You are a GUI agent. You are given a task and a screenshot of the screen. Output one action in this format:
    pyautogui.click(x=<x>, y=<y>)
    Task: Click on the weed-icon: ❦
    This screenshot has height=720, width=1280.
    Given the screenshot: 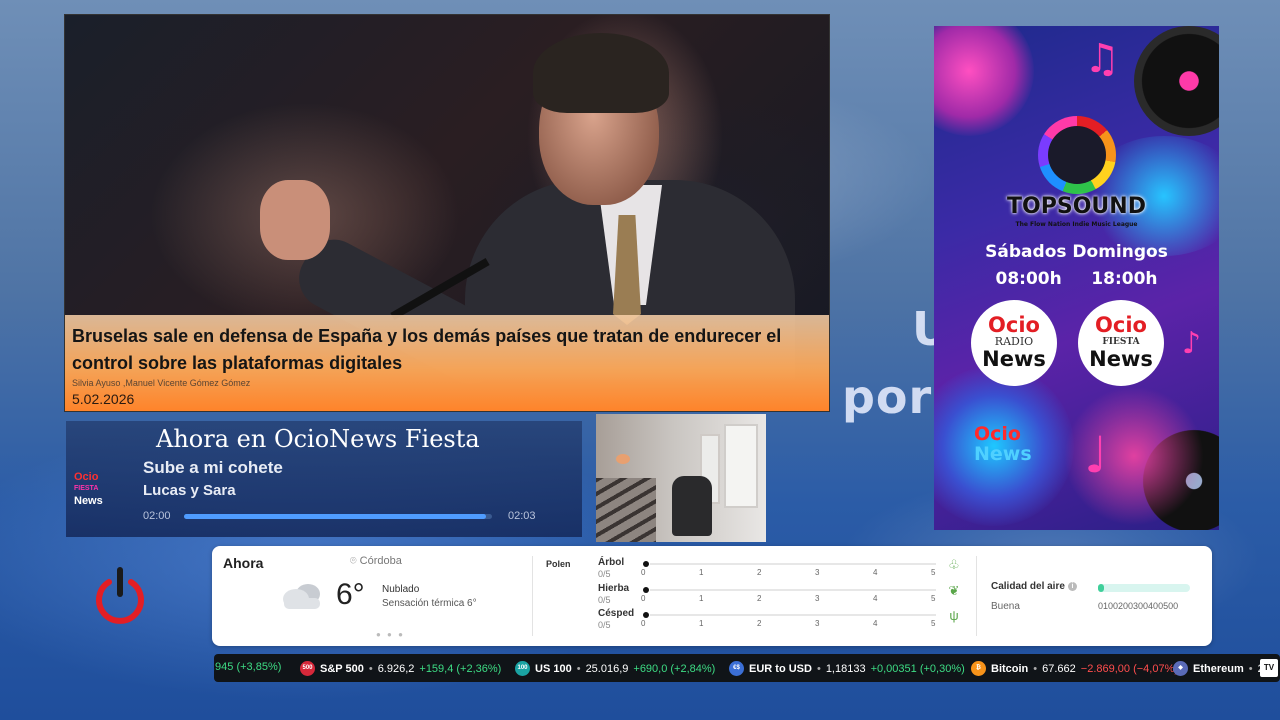 What is the action you would take?
    pyautogui.click(x=954, y=590)
    